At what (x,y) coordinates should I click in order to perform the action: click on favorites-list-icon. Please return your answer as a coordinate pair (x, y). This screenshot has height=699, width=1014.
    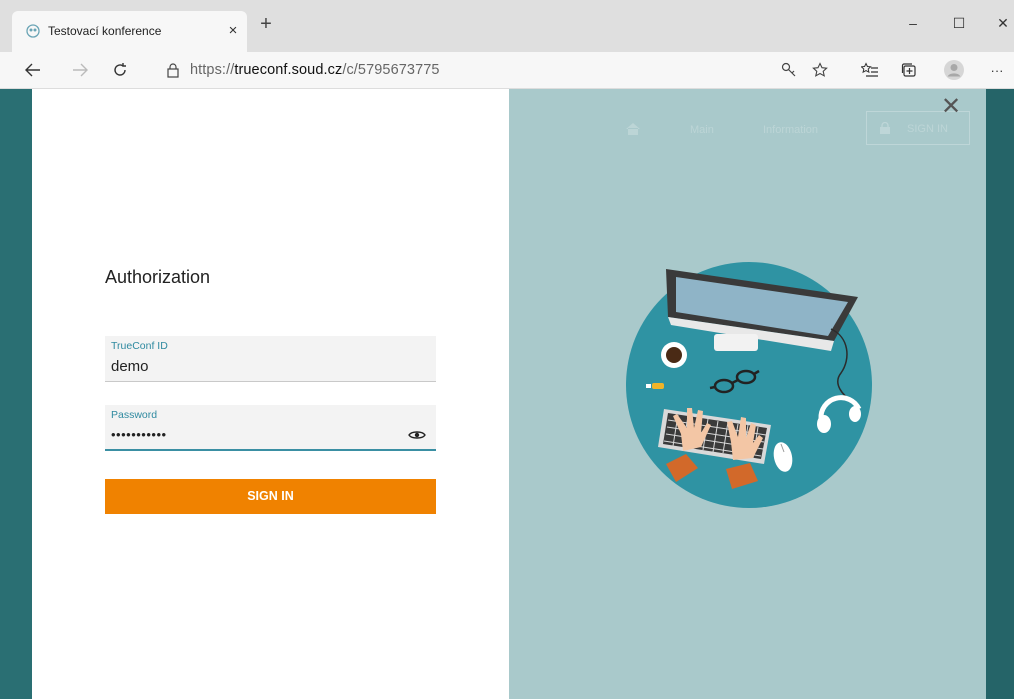
    Looking at the image, I should click on (870, 70).